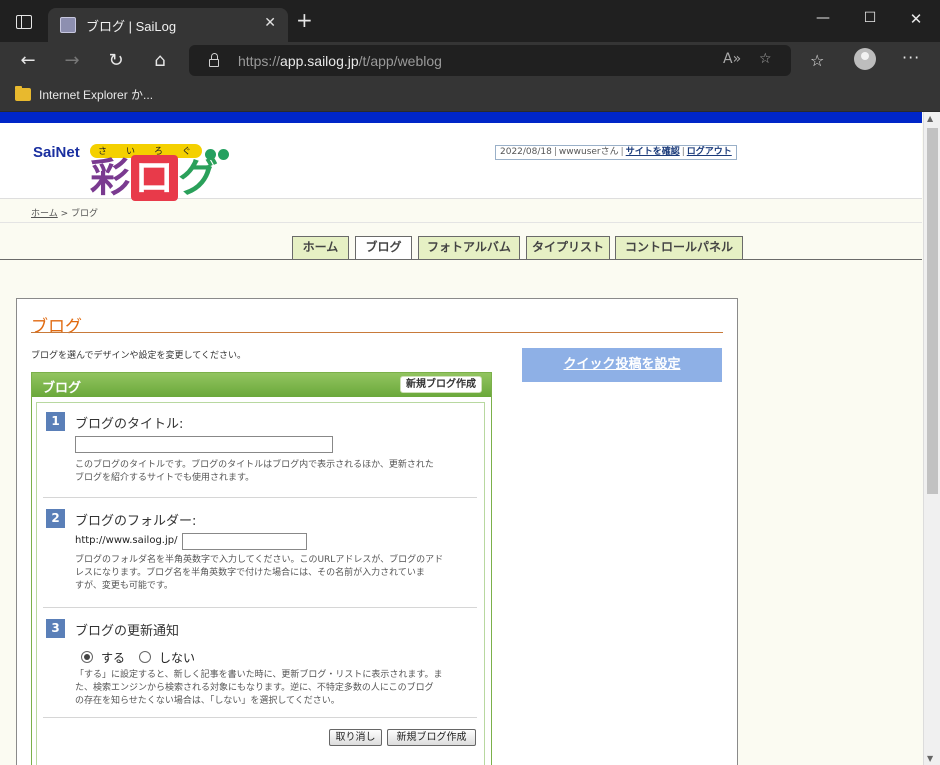  Describe the element at coordinates (526, 152) in the screenshot. I see `login-date: 2022/08/18` at that location.